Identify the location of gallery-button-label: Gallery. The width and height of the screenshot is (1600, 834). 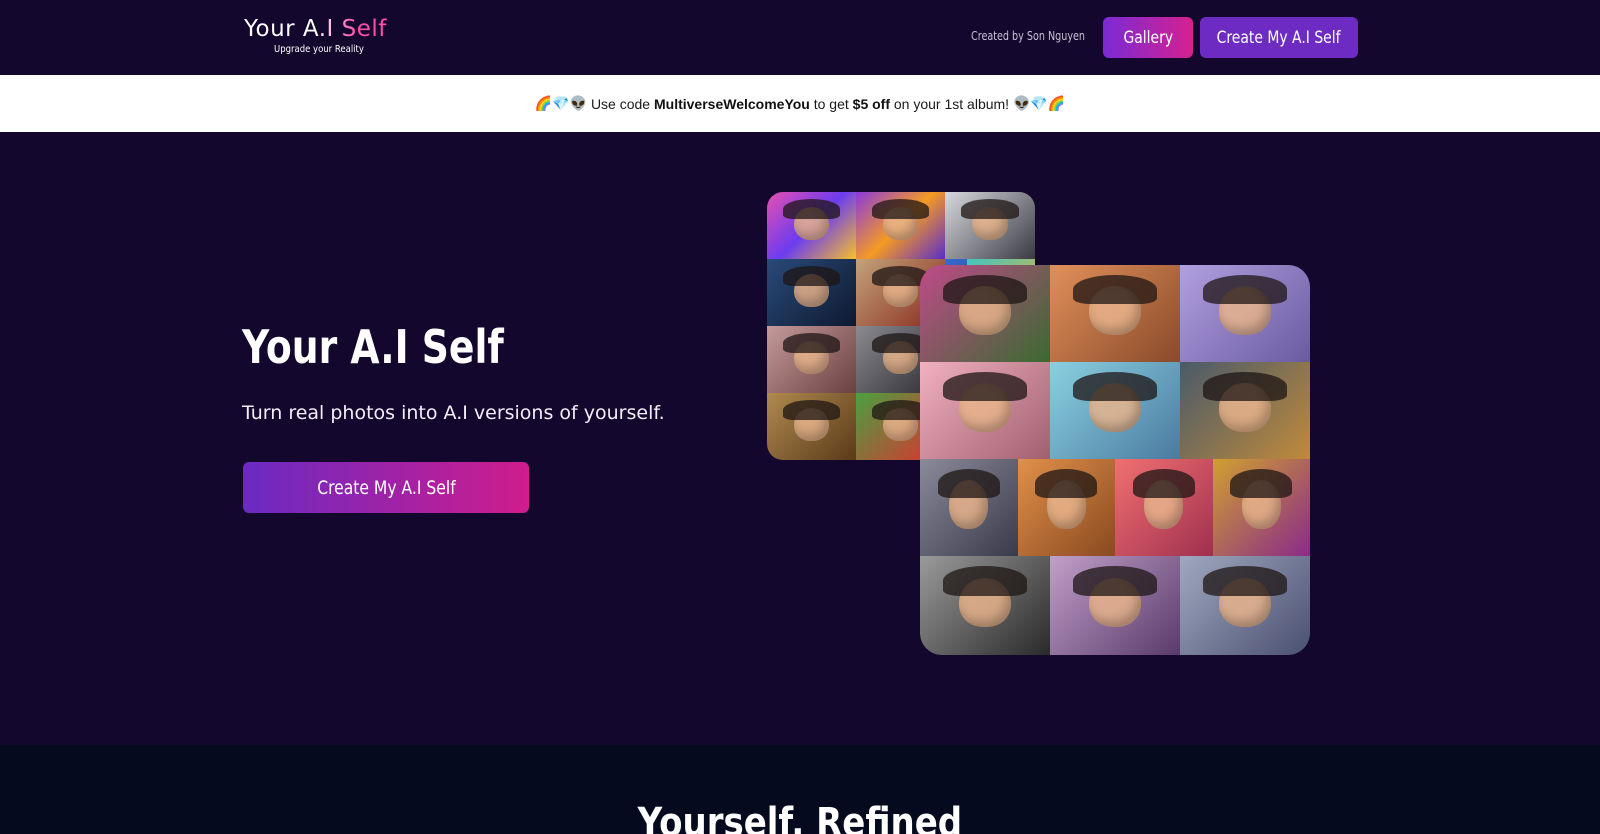
(1148, 37).